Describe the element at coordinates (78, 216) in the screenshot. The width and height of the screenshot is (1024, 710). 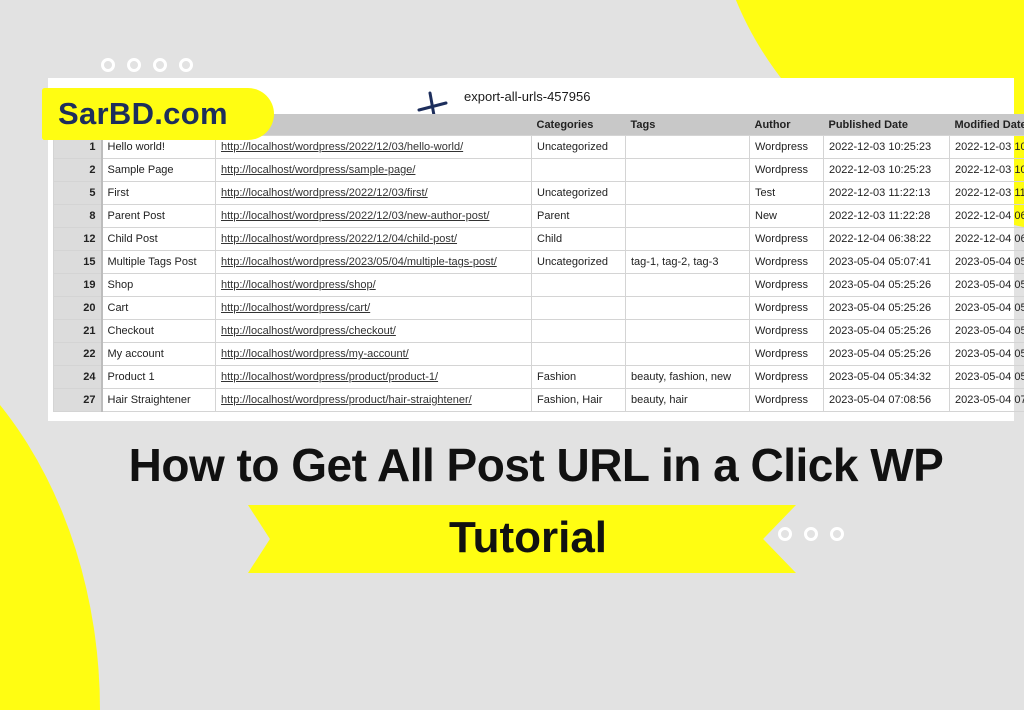
I see `row-number: 8` at that location.